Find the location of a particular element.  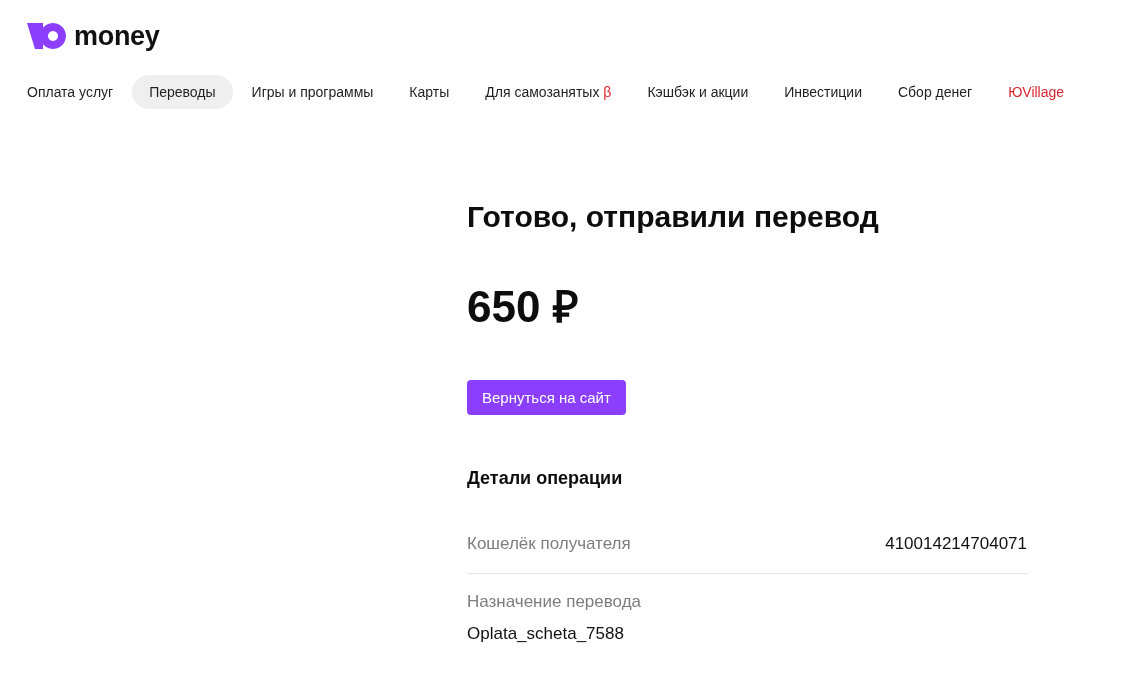

nav-tab: Сбор денег is located at coordinates (935, 92).